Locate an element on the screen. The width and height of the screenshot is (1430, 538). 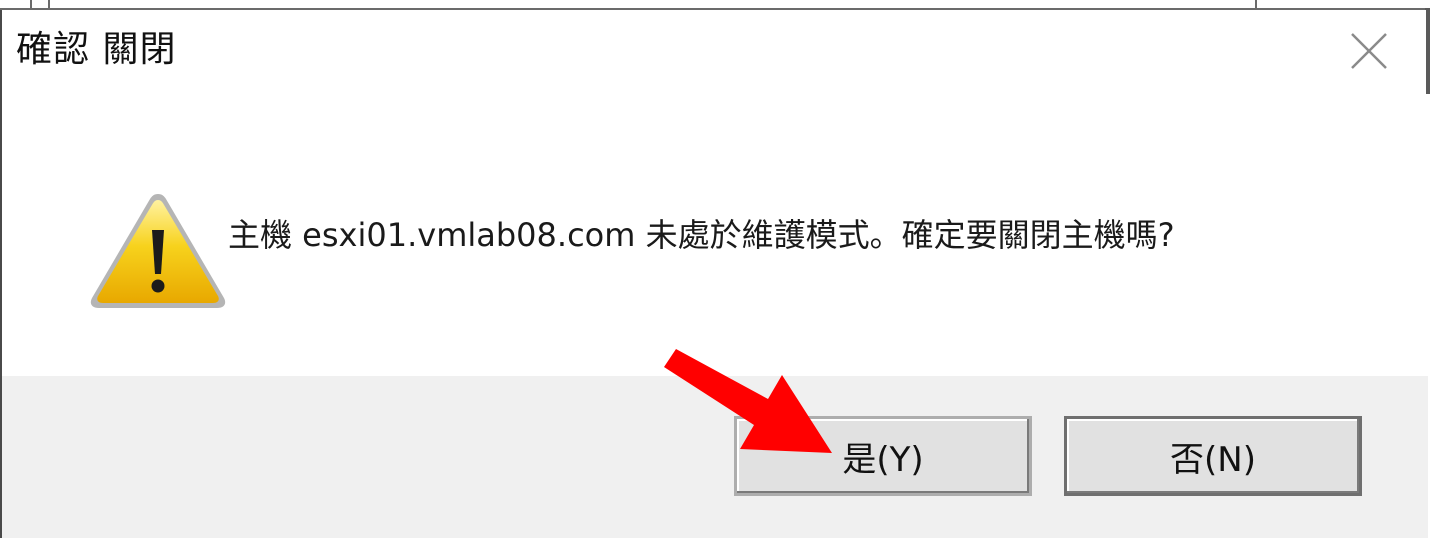
close-button is located at coordinates (1369, 51).